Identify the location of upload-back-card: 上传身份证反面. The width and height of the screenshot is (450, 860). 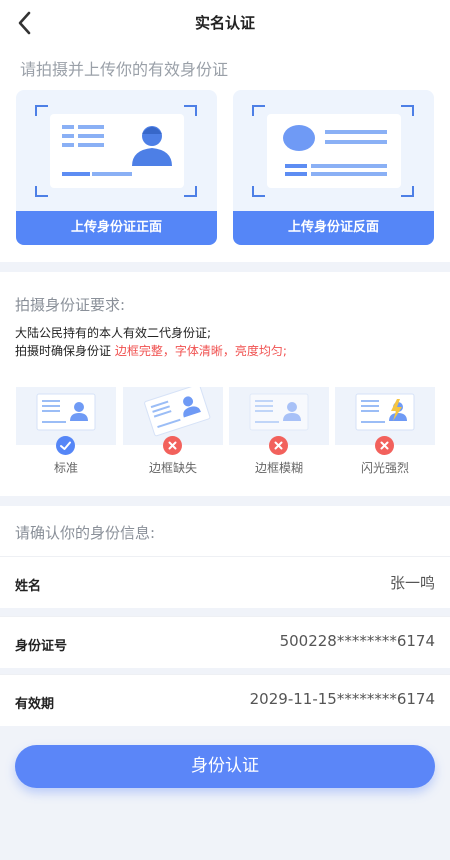
(333, 167).